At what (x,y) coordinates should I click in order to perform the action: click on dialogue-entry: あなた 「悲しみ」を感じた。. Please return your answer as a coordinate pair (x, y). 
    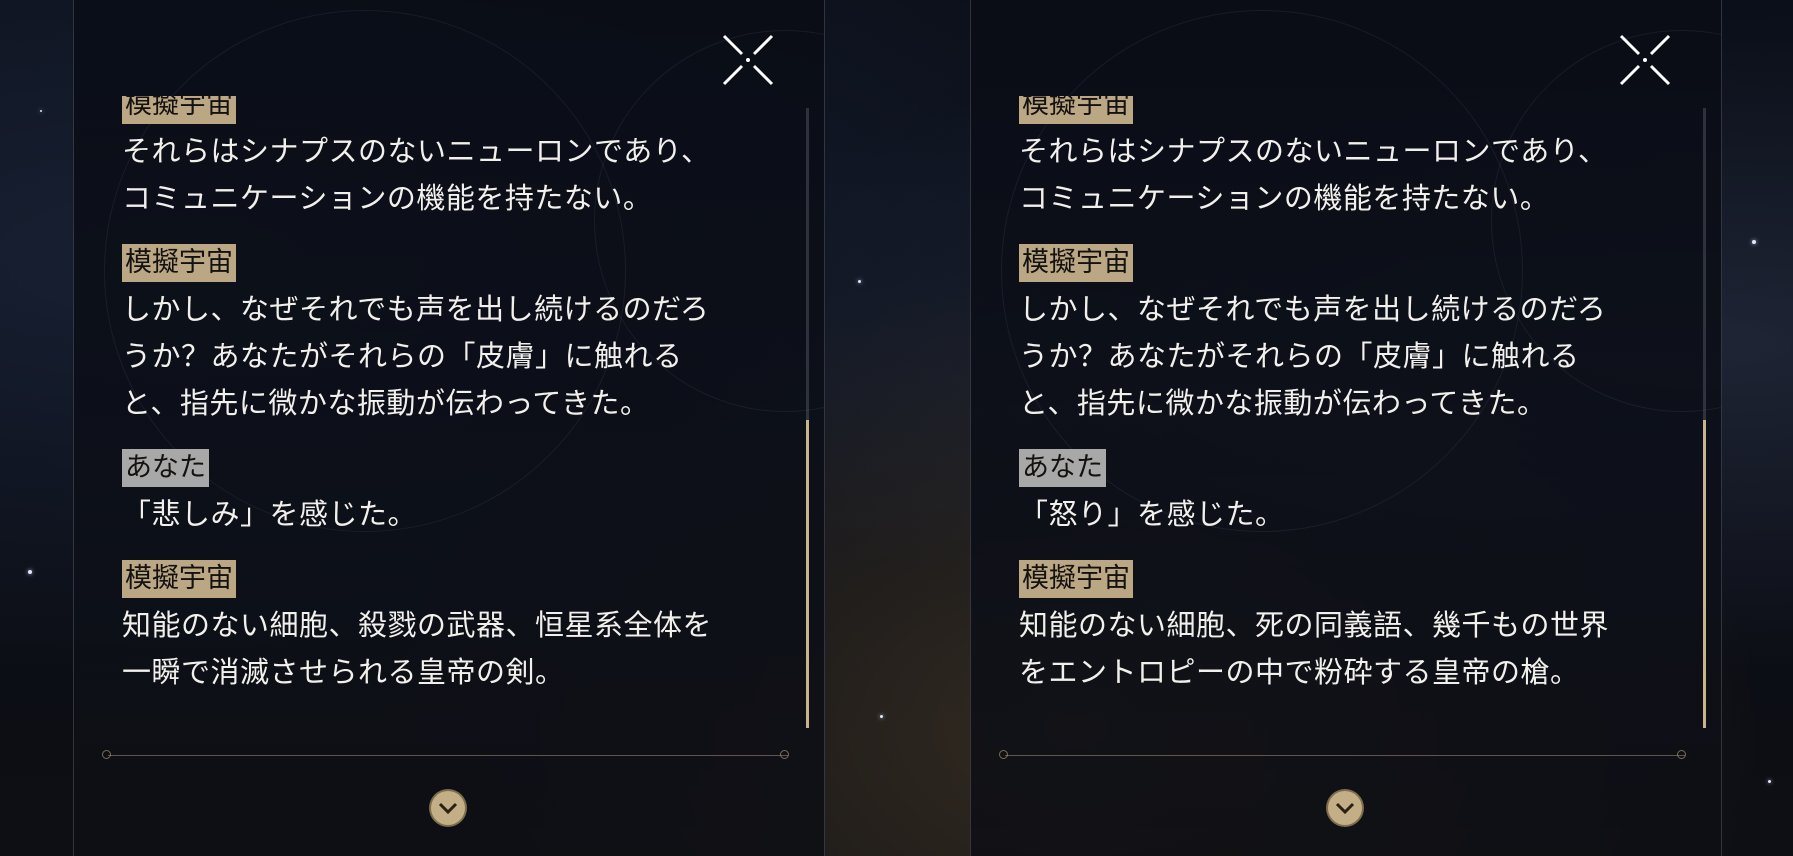
    Looking at the image, I should click on (442, 493).